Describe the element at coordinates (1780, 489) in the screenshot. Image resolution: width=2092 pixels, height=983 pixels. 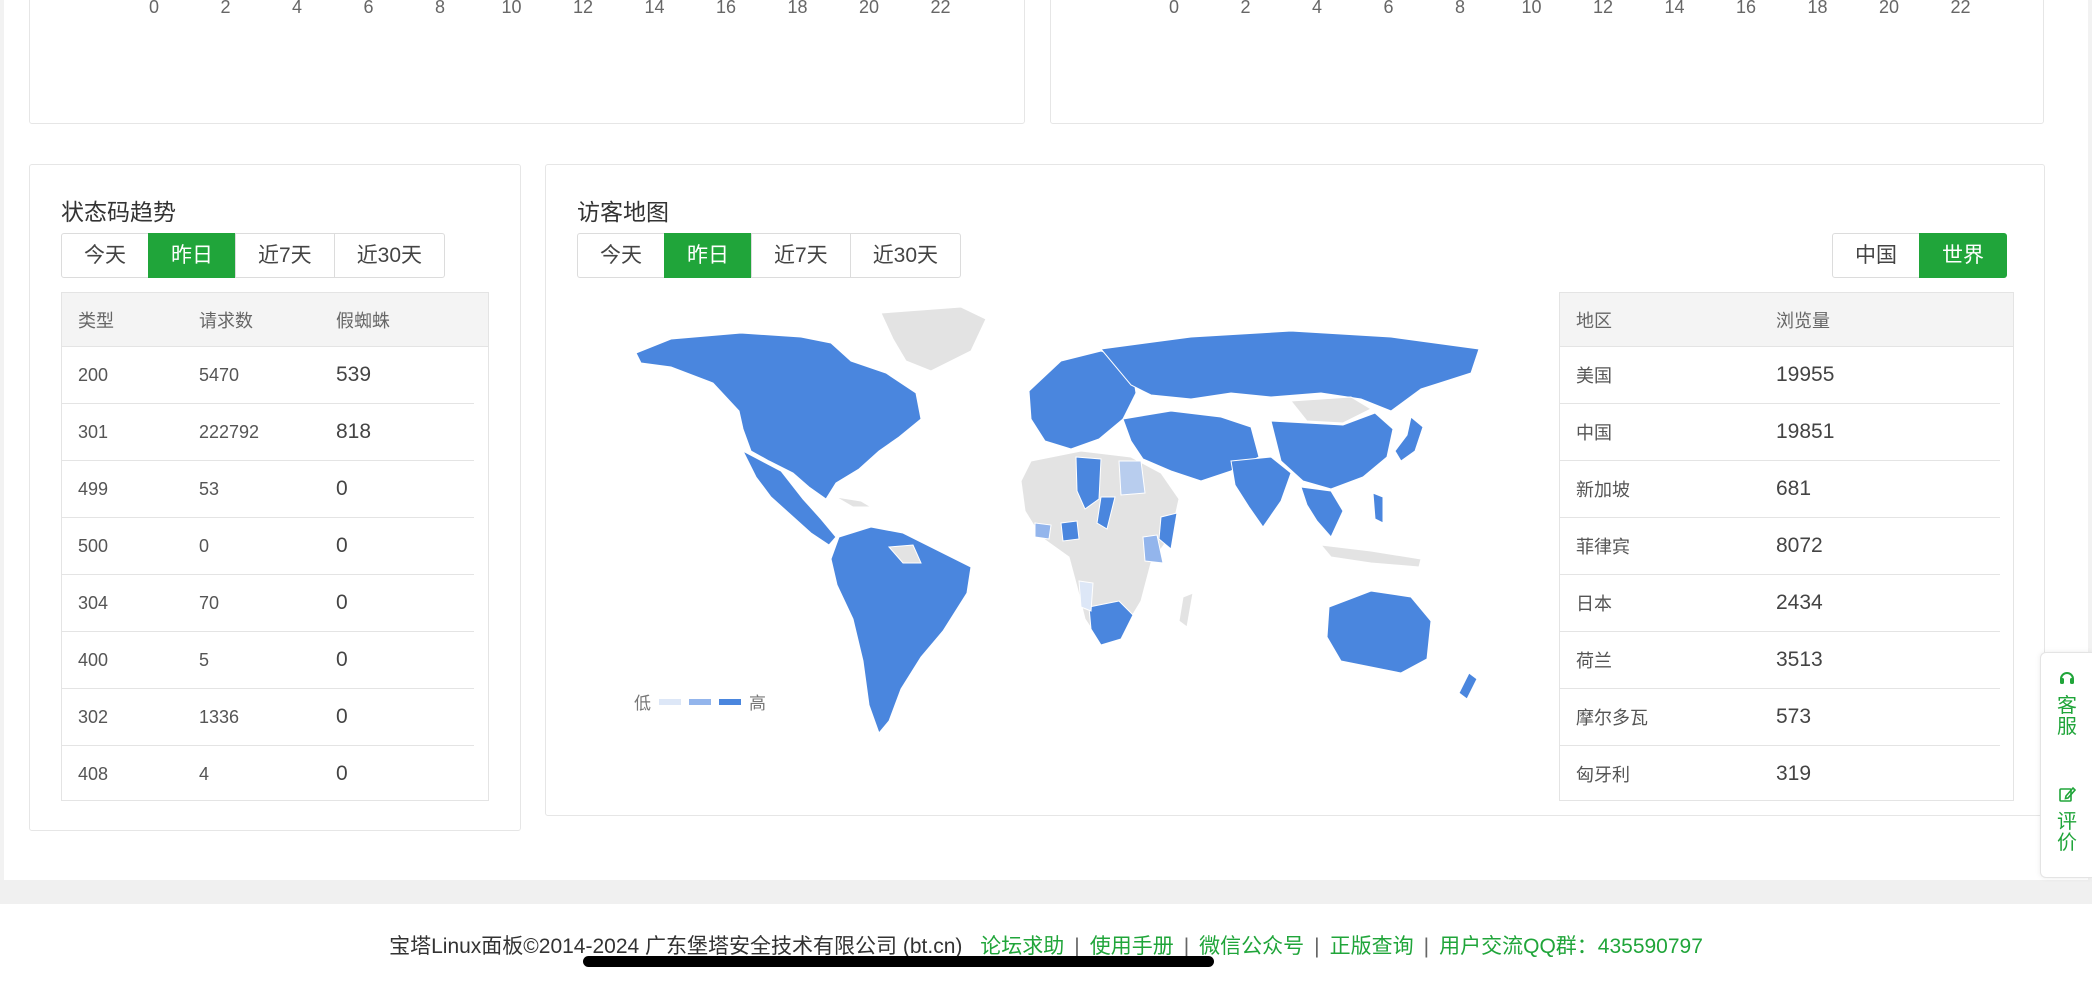
I see `table-row: 新加坡 681` at that location.